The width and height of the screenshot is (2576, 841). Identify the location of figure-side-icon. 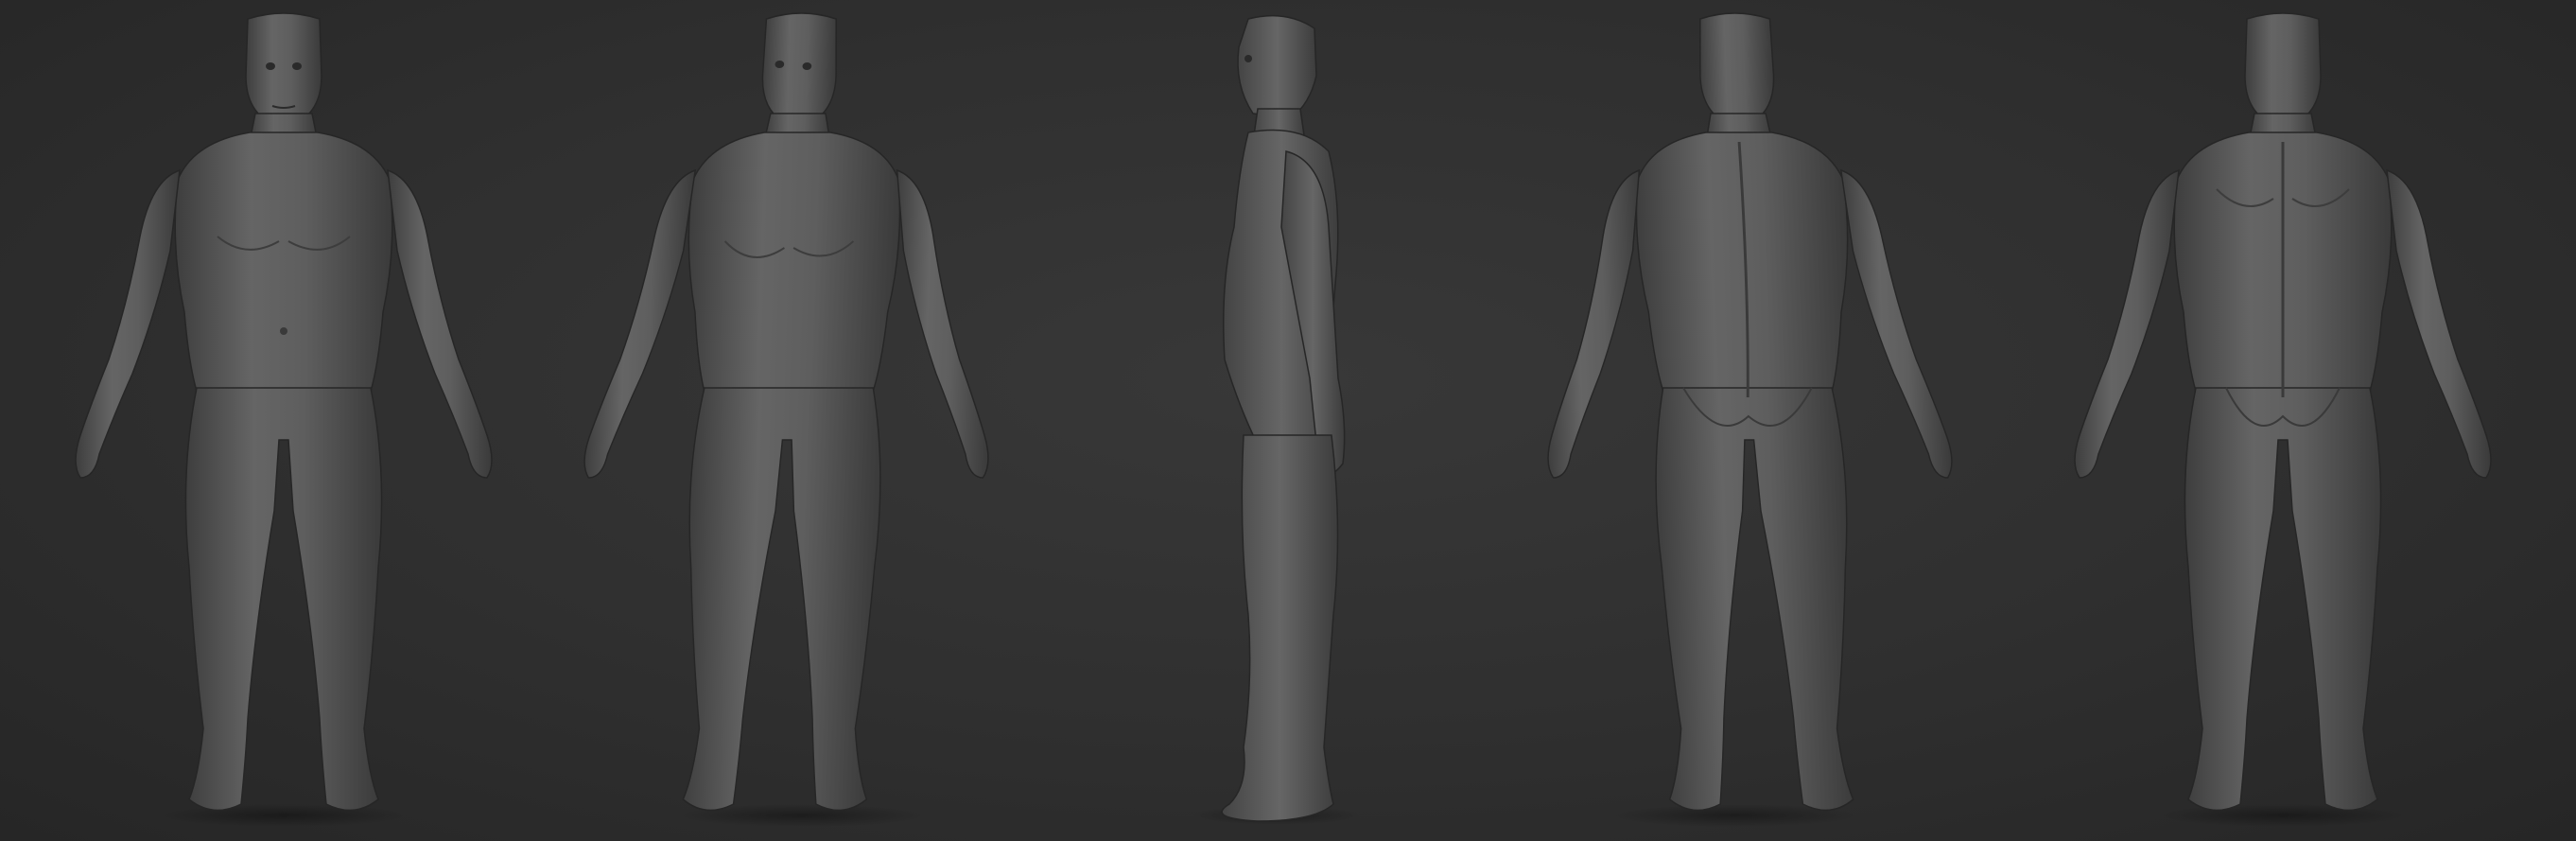
(1283, 418).